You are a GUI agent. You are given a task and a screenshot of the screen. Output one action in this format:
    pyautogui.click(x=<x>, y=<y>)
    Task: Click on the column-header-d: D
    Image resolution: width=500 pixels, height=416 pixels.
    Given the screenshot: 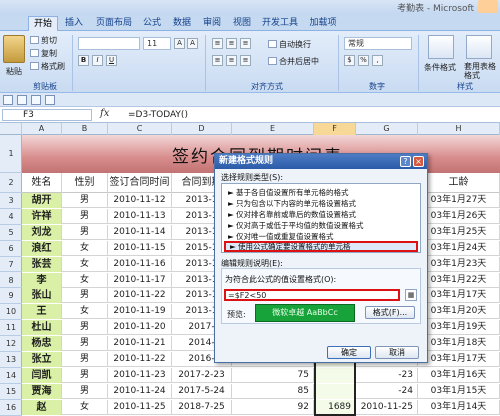 What is the action you would take?
    pyautogui.click(x=202, y=129)
    